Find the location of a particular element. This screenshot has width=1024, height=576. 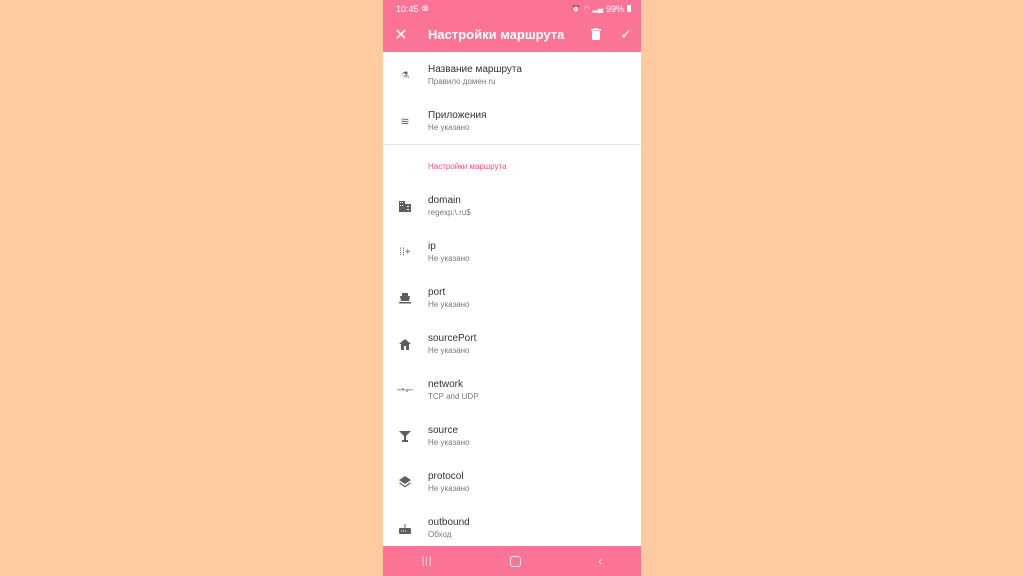

list-item-domain: domain regexp:\.ru$ is located at coordinates (512, 206).